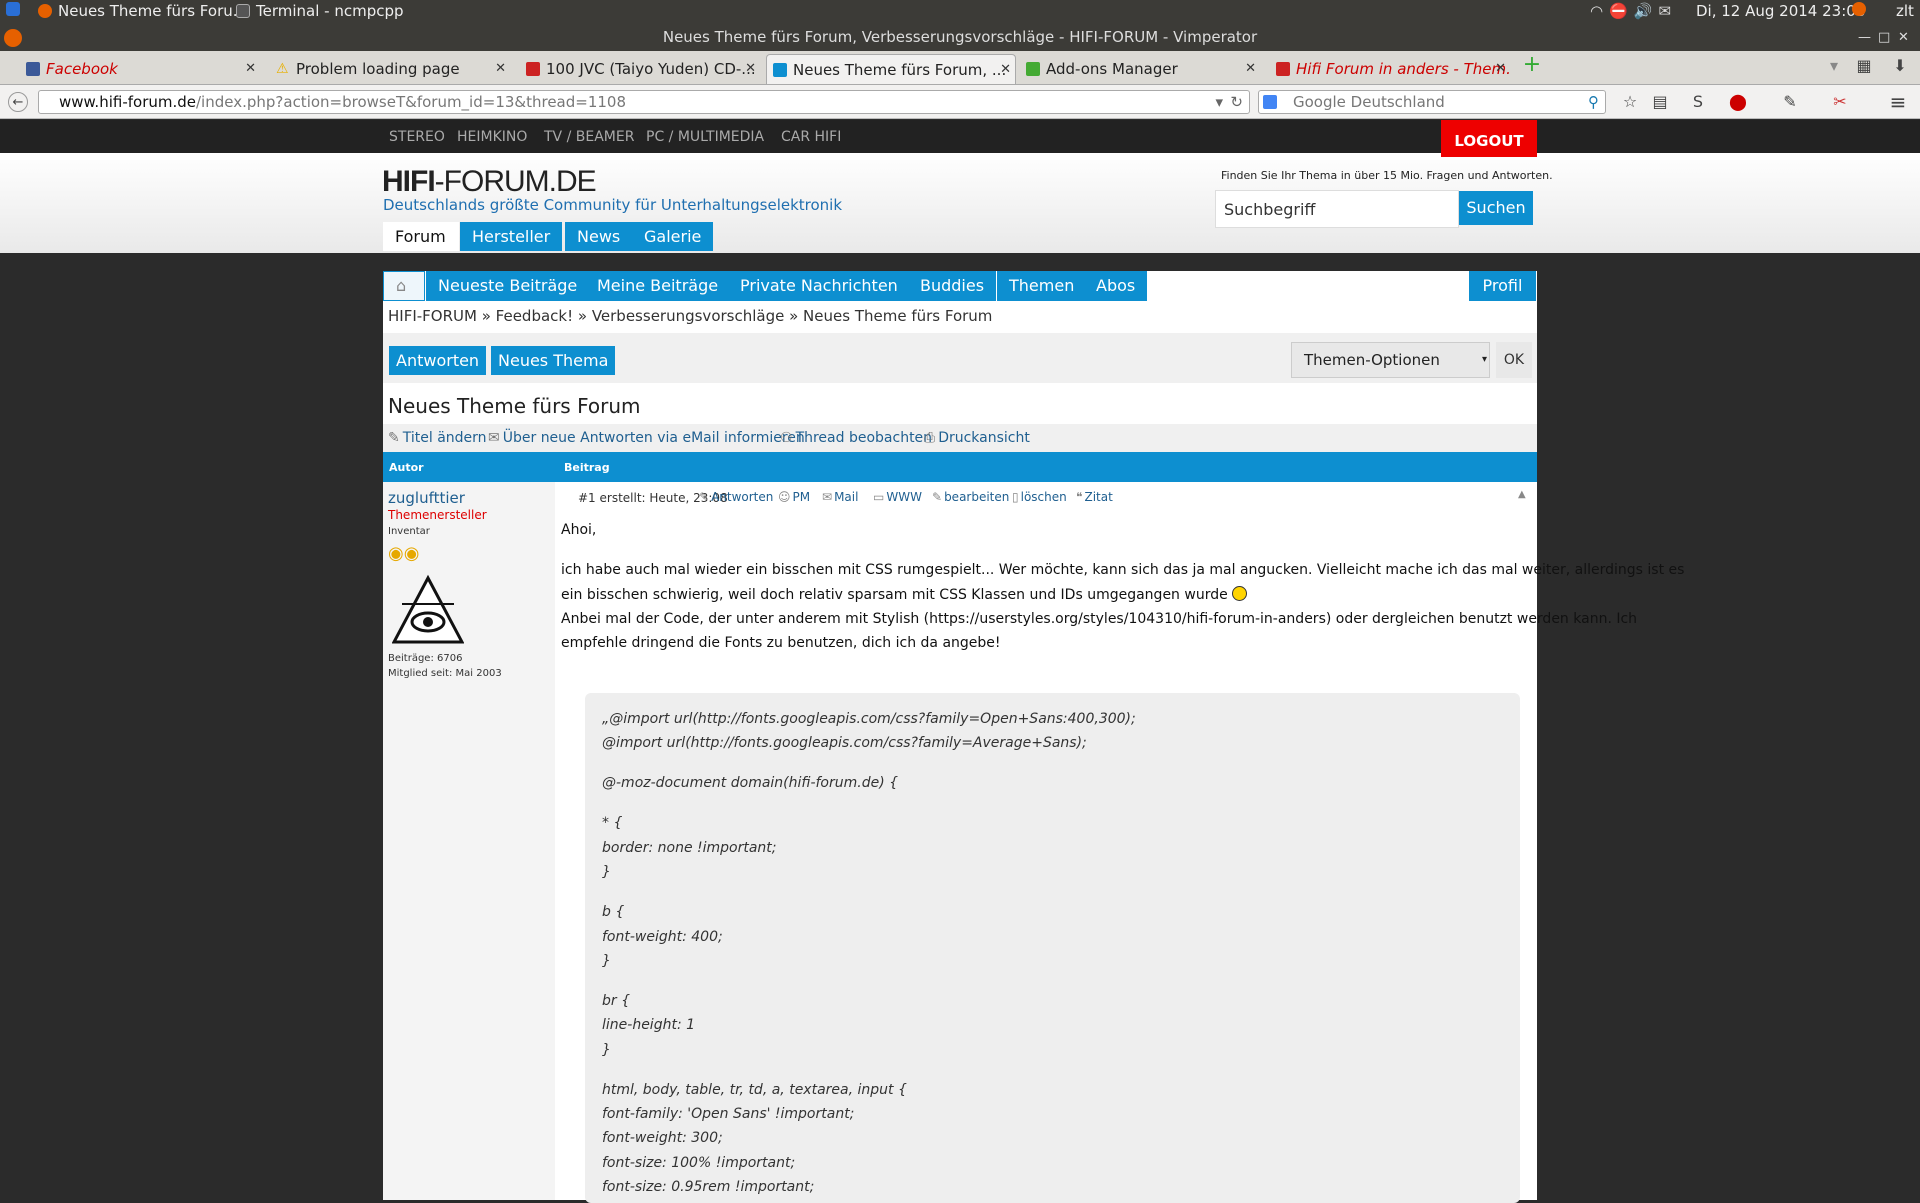  What do you see at coordinates (599, 236) in the screenshot?
I see `tab-news: News` at bounding box center [599, 236].